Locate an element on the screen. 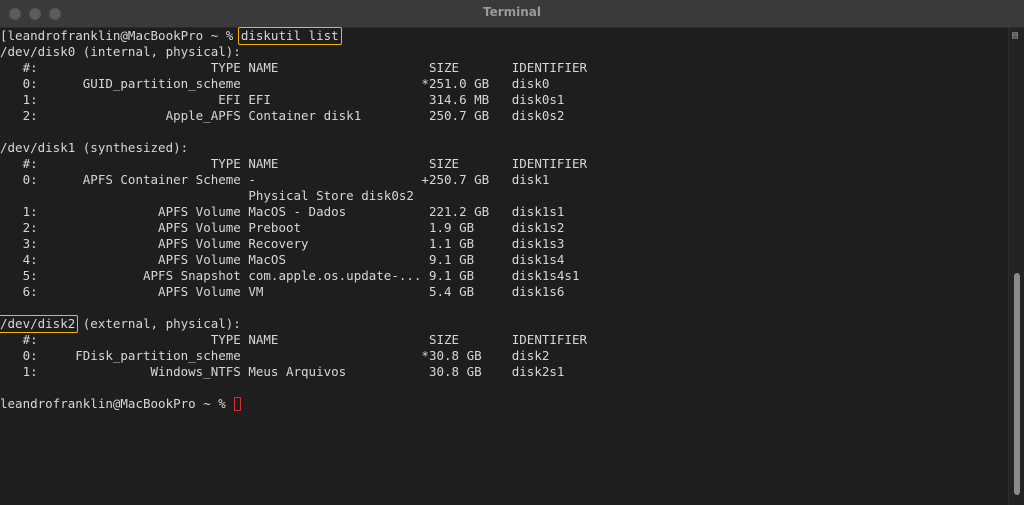 The height and width of the screenshot is (505, 1024). text-cursor is located at coordinates (238, 404).